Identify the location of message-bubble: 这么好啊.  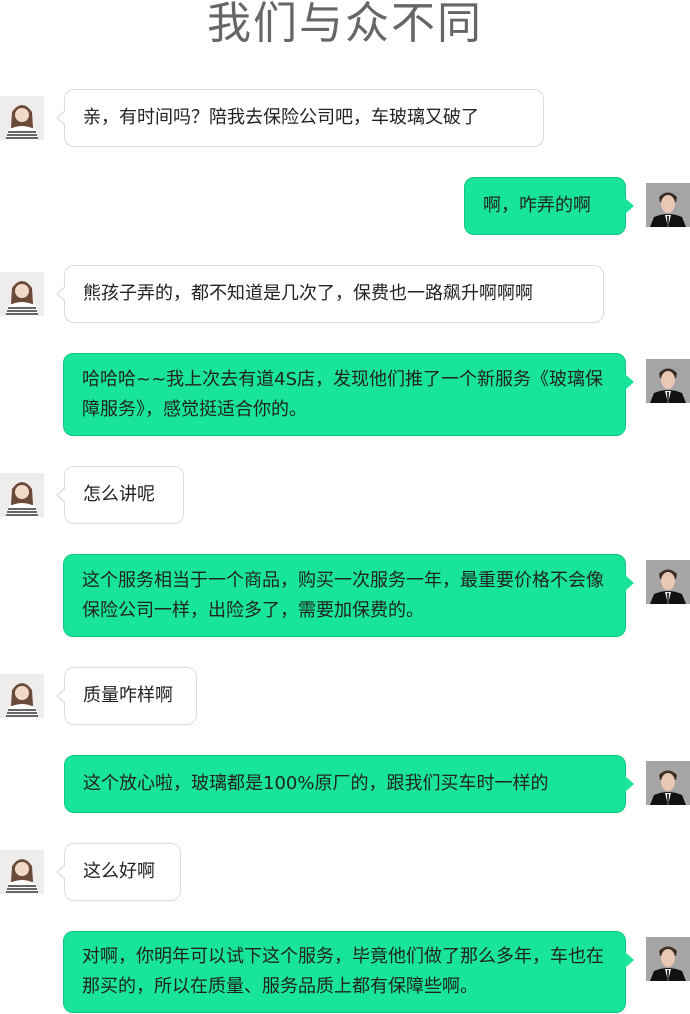
(118, 872).